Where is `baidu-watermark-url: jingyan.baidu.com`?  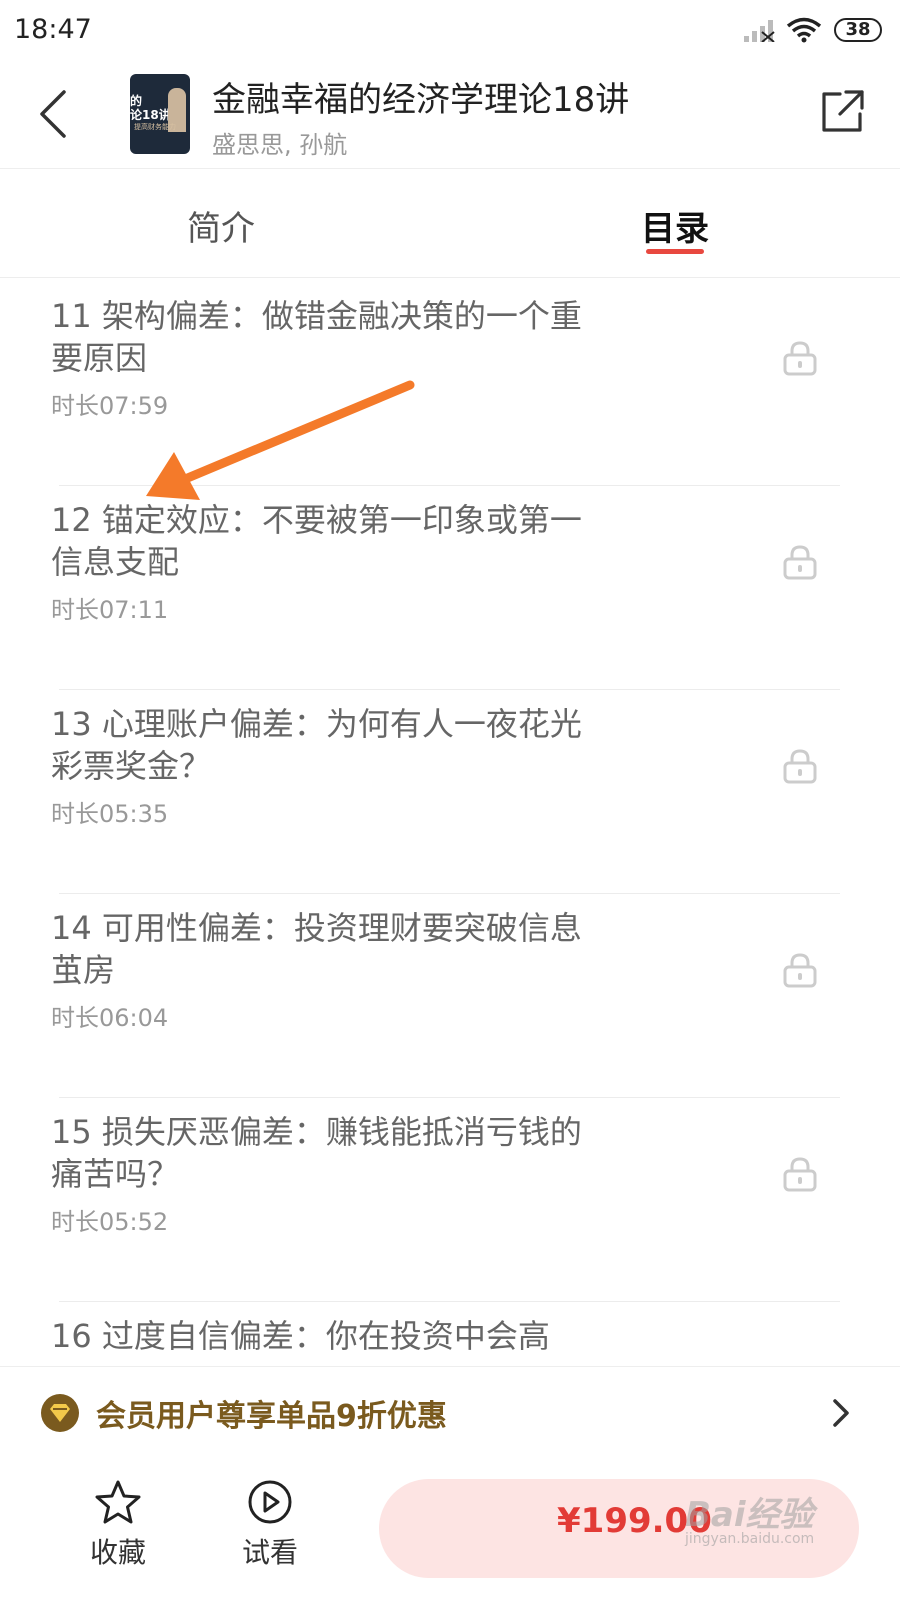
baidu-watermark-url: jingyan.baidu.com is located at coordinates (750, 1539).